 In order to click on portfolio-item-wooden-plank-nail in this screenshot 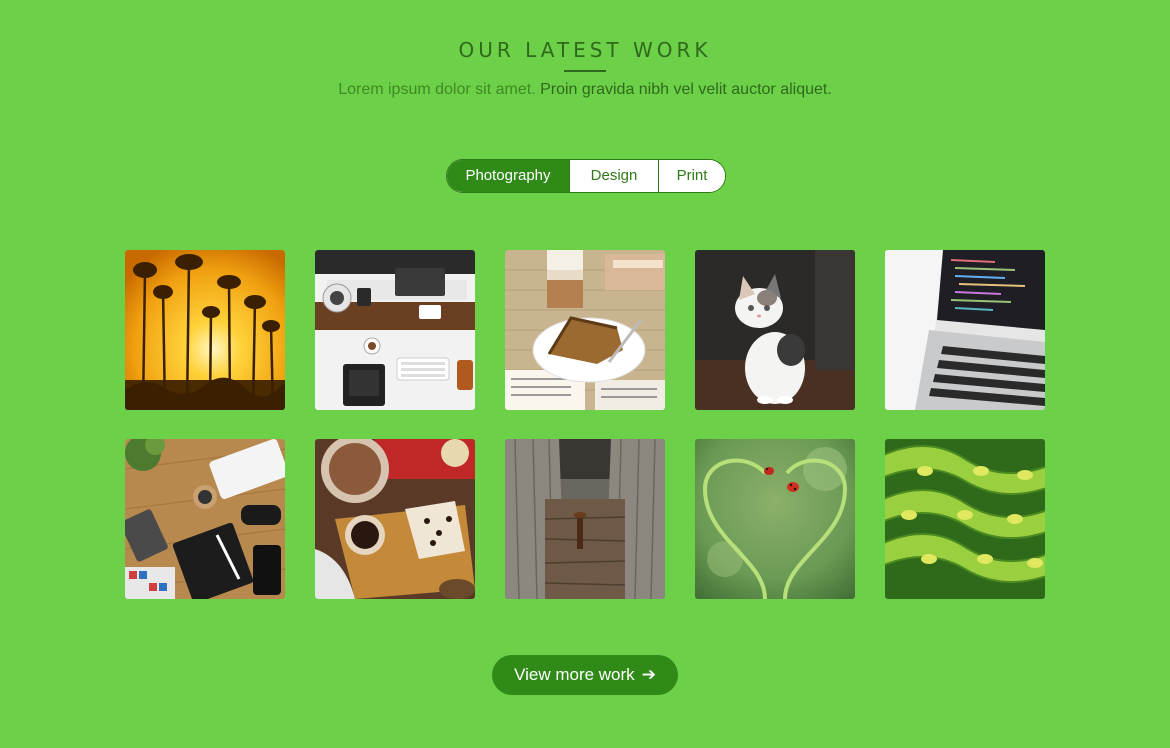, I will do `click(585, 519)`.